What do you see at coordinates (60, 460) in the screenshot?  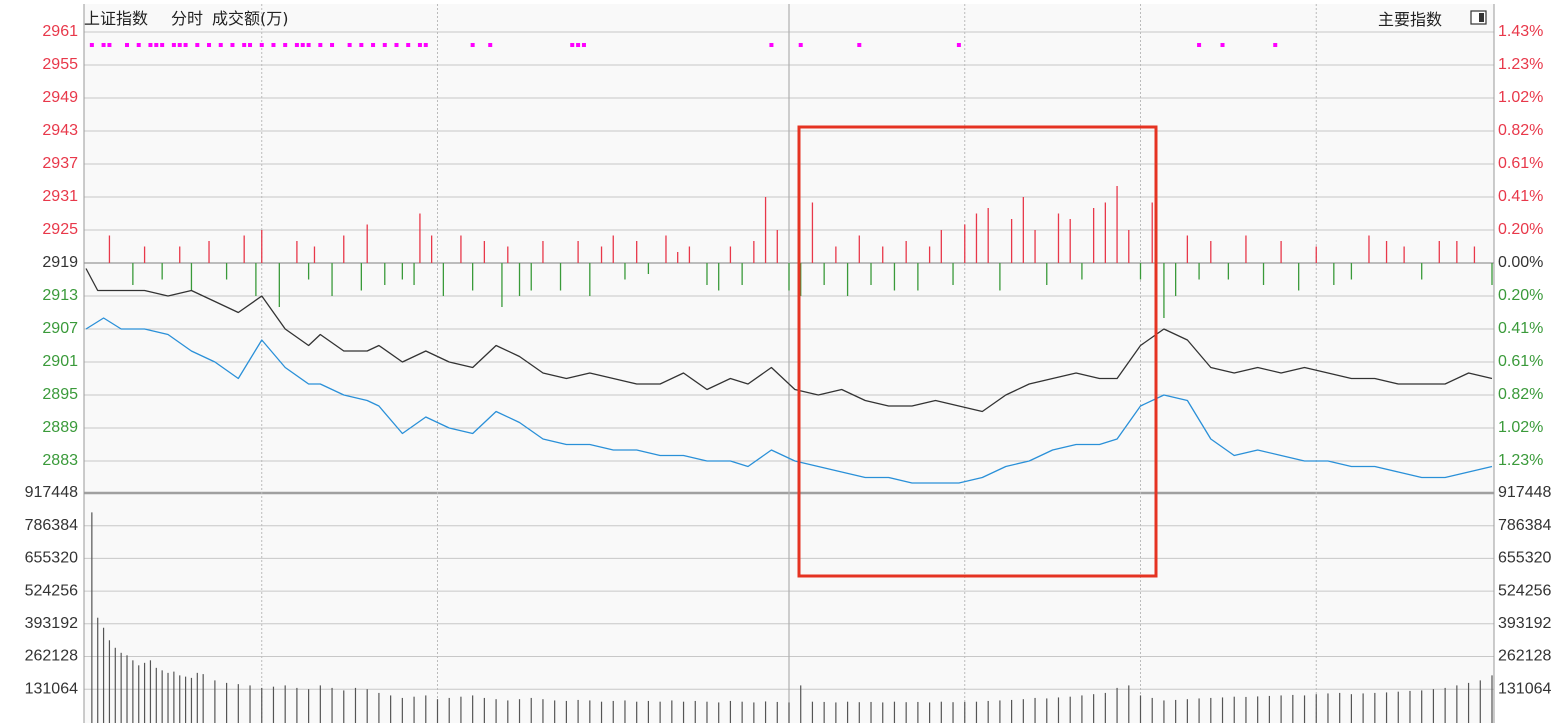 I see `left-tick-label: 2883` at bounding box center [60, 460].